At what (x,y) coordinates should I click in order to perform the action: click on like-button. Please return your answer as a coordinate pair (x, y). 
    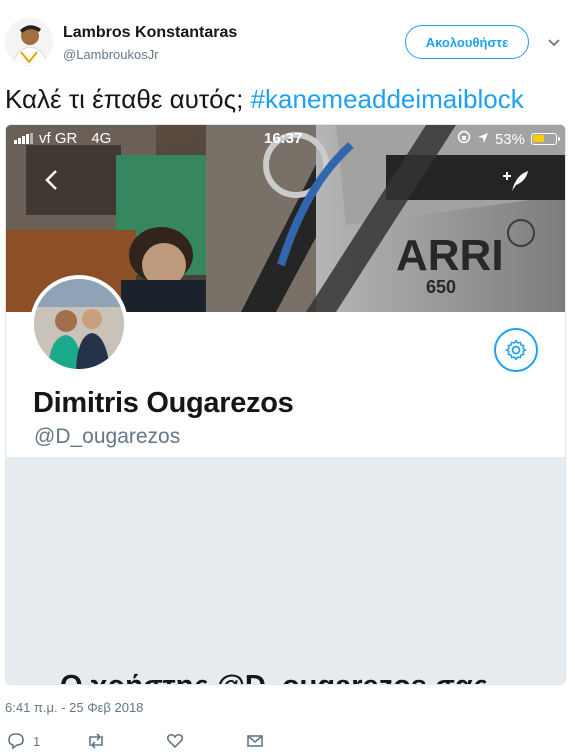
    Looking at the image, I should click on (175, 741).